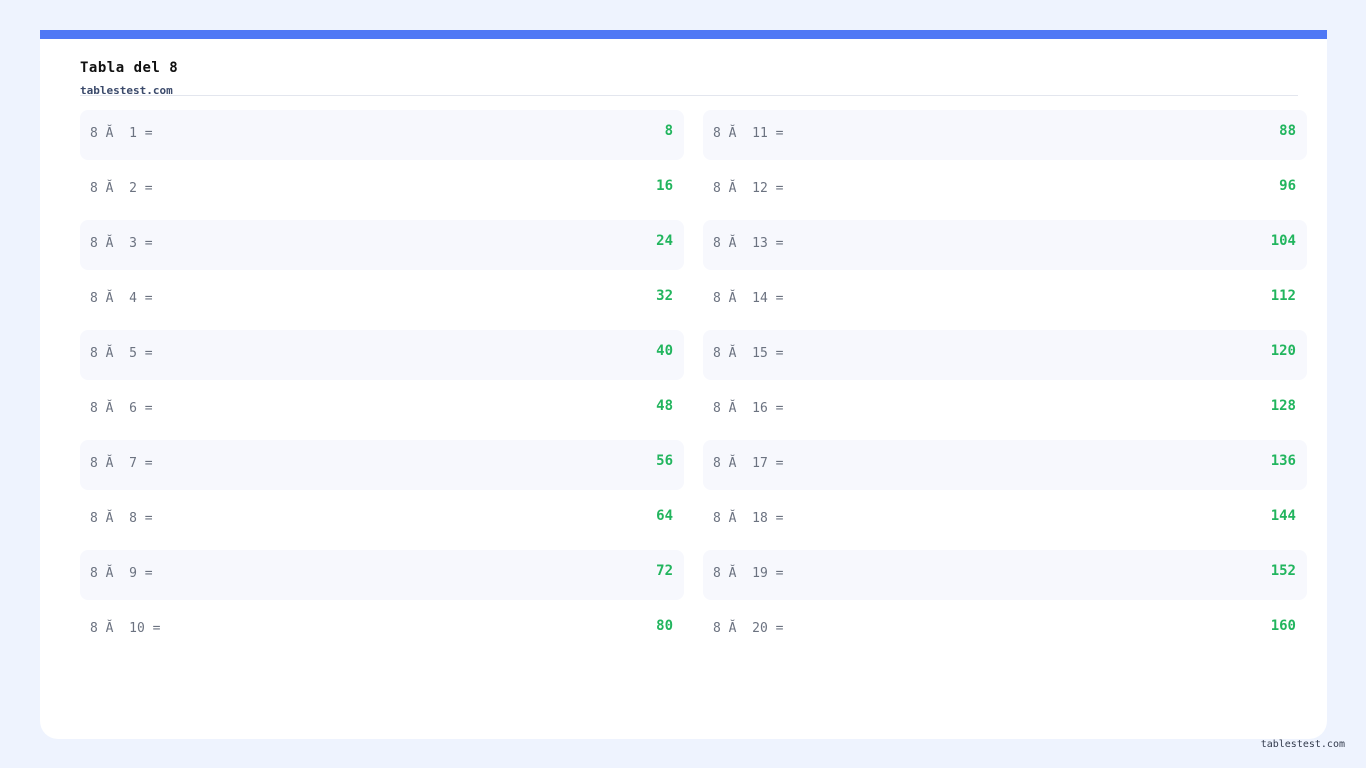 This screenshot has height=768, width=1366. Describe the element at coordinates (1302, 744) in the screenshot. I see `footer-watermark: tablestest.com` at that location.